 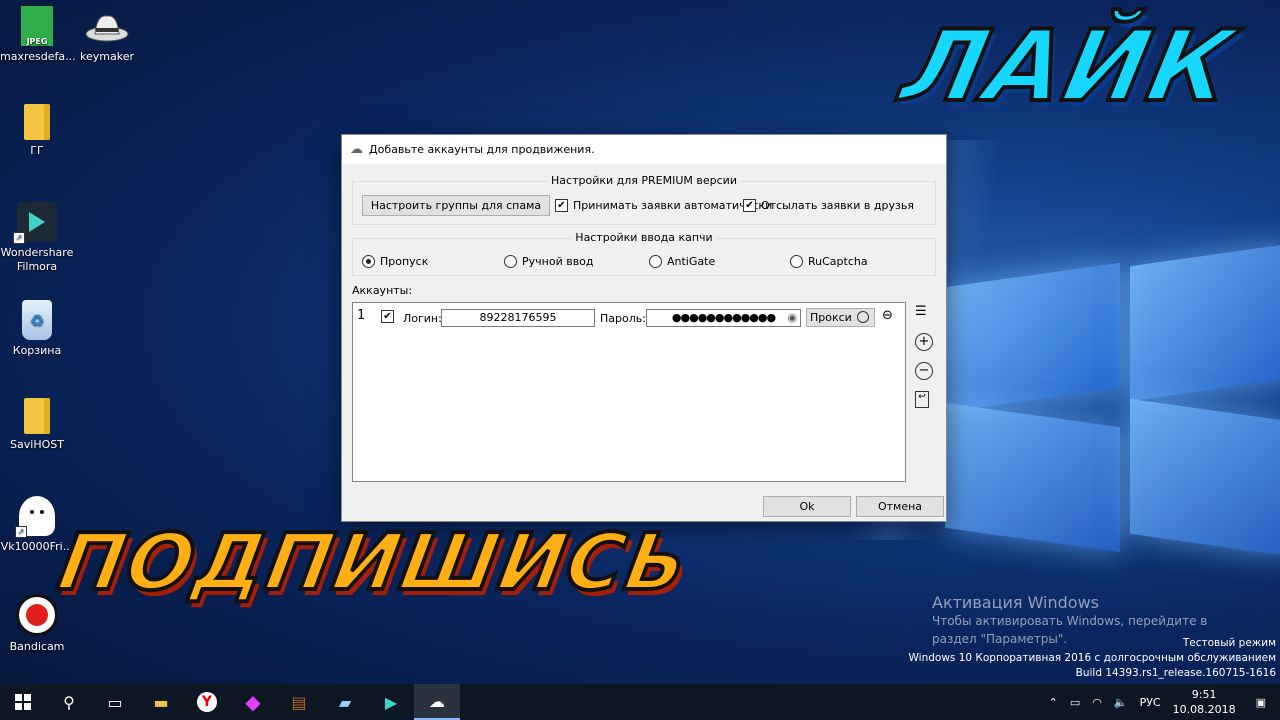 What do you see at coordinates (107, 26) in the screenshot?
I see `hat-icon` at bounding box center [107, 26].